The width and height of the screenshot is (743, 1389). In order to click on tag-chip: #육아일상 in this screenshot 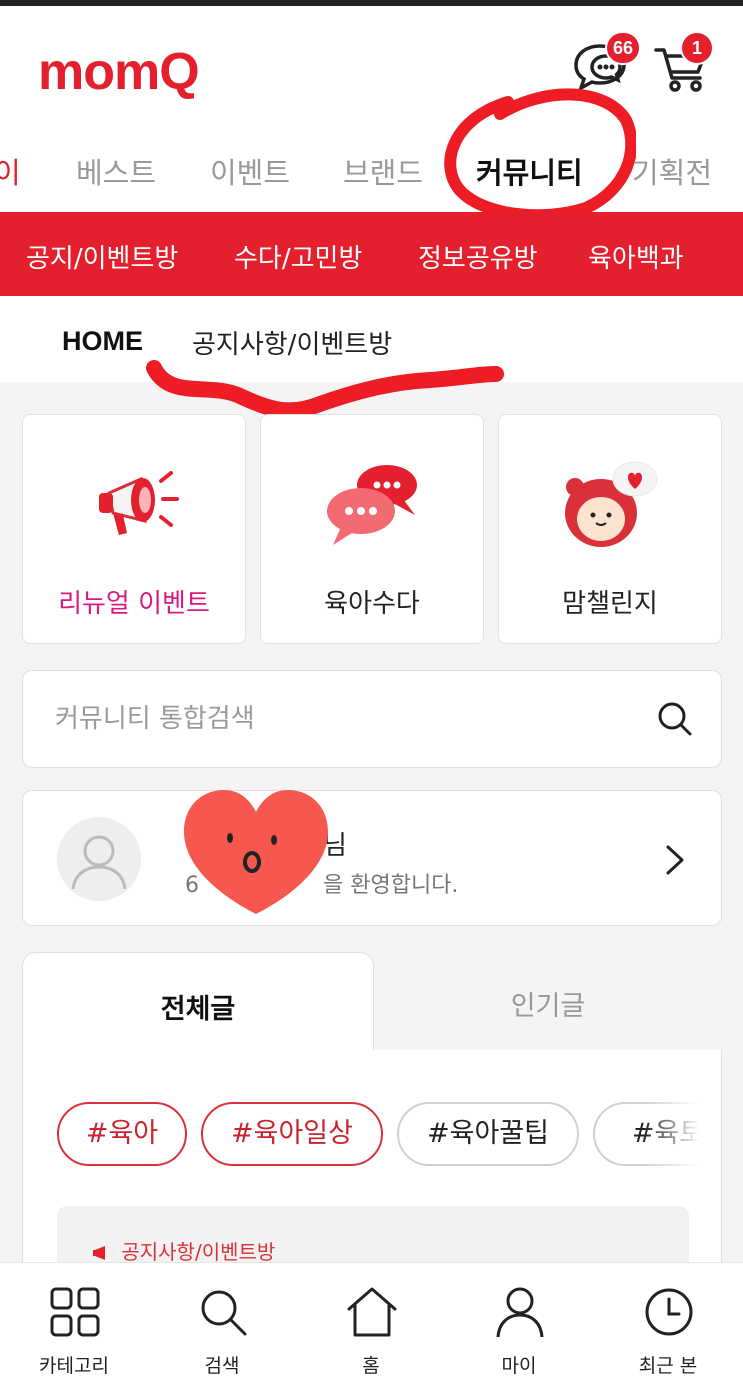, I will do `click(292, 1134)`.